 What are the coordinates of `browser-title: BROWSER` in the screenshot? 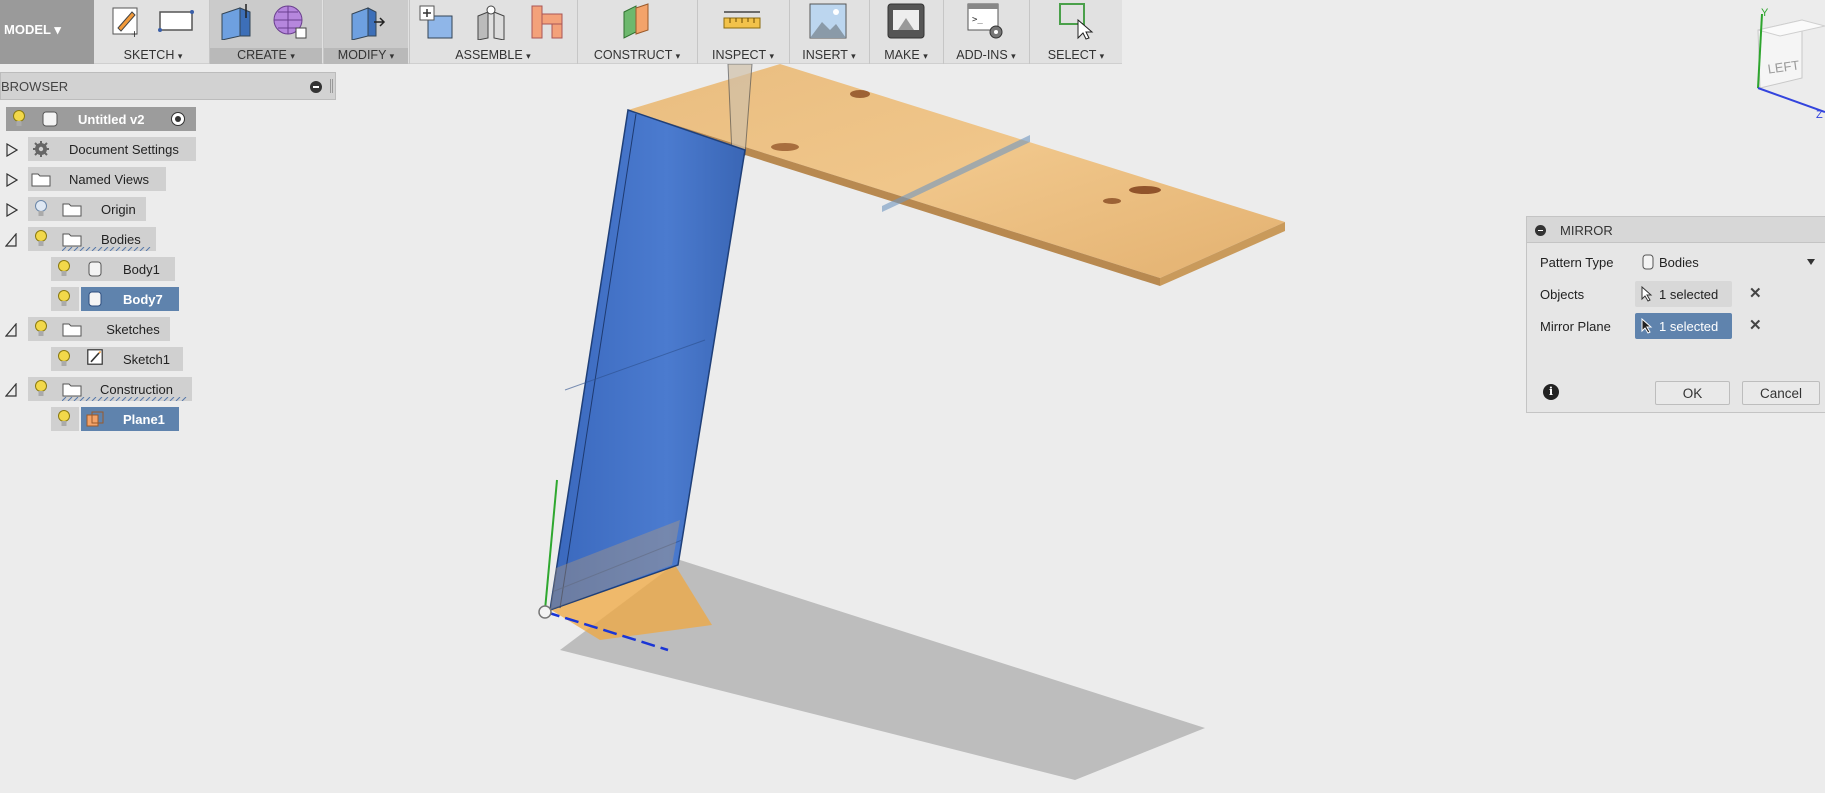 It's located at (35, 86).